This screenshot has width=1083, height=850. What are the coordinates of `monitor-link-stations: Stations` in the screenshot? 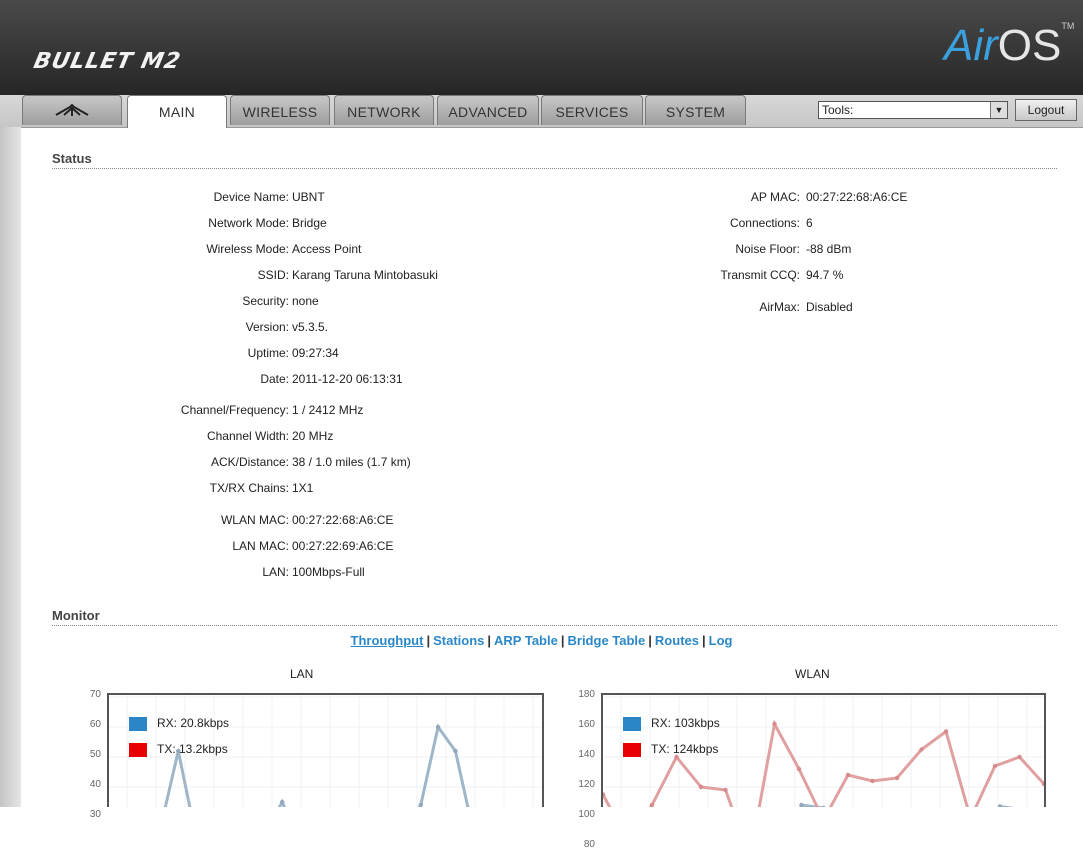 It's located at (458, 640).